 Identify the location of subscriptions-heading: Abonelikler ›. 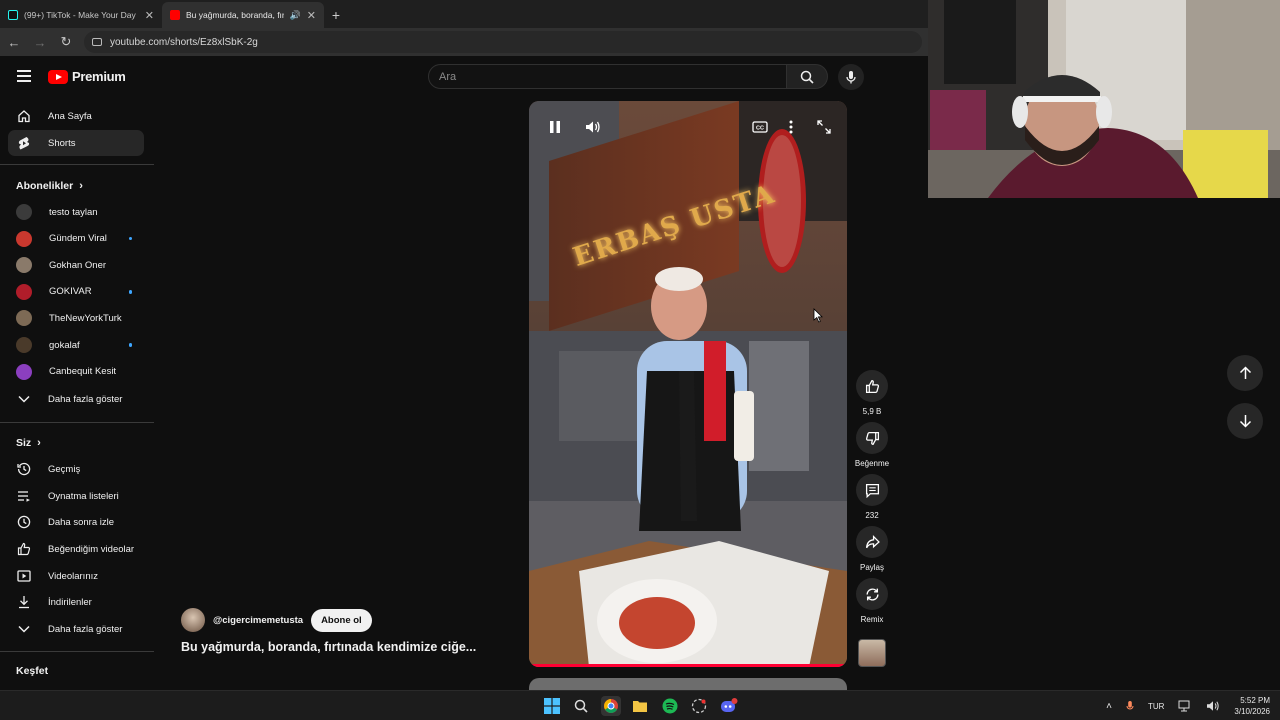
(49, 186).